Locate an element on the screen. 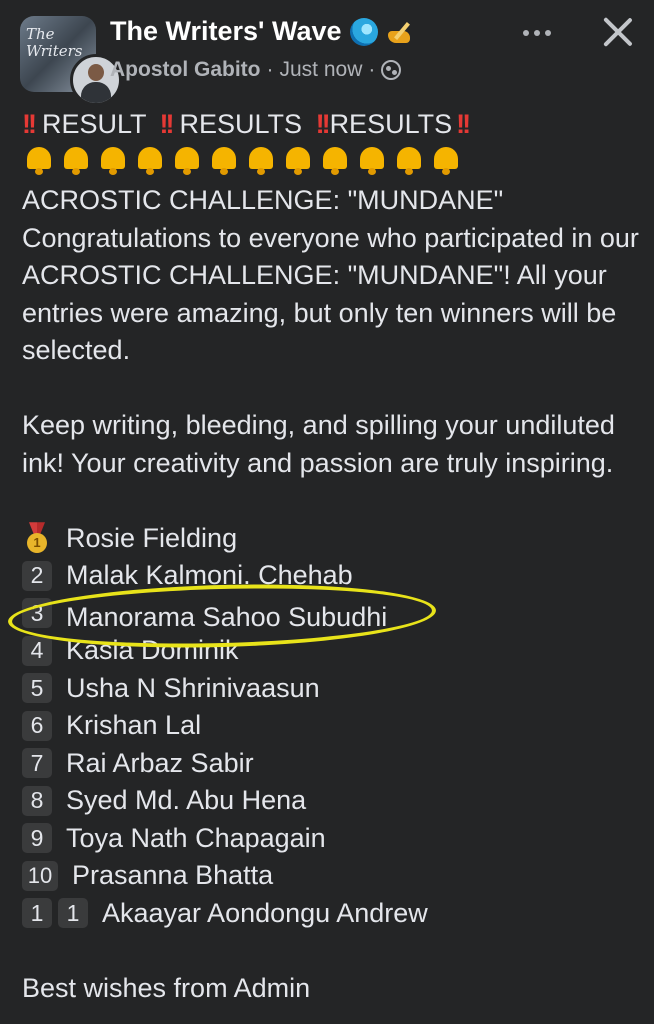 The height and width of the screenshot is (1024, 654). winner-row-5: 5 Usha N Shrinivaasun is located at coordinates (332, 689).